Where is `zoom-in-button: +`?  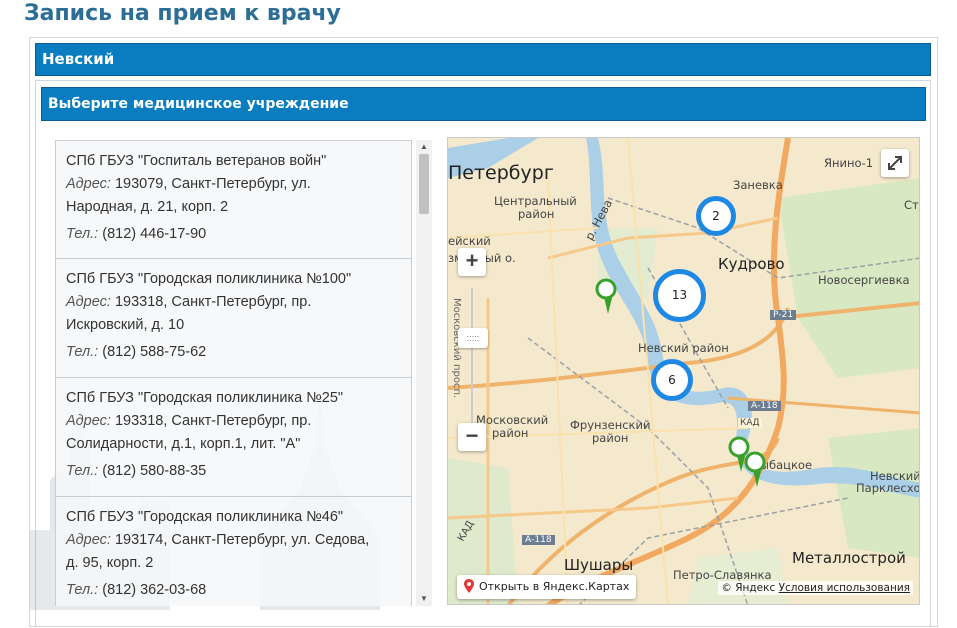
zoom-in-button: + is located at coordinates (472, 262).